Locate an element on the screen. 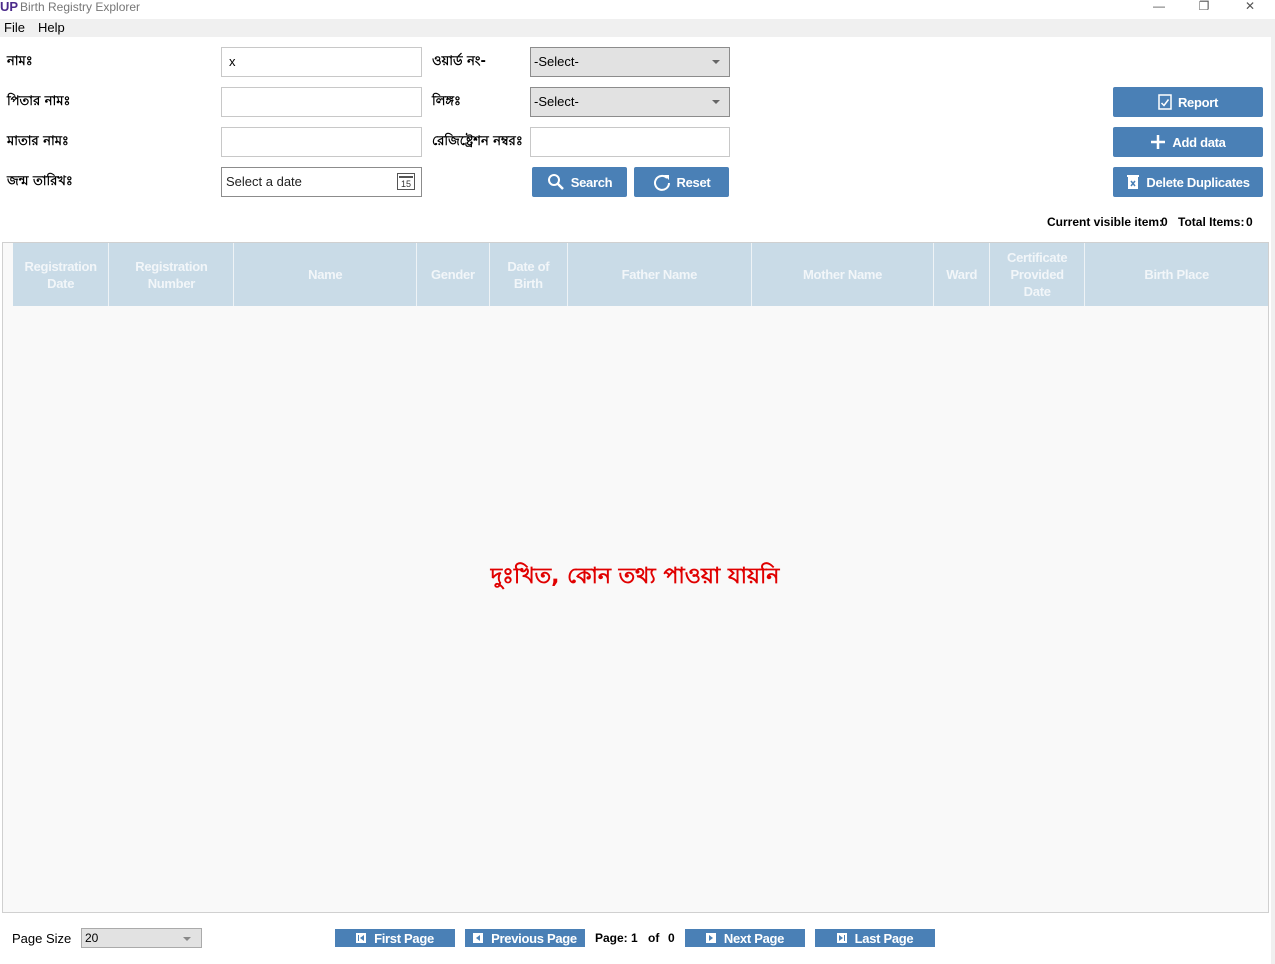 The width and height of the screenshot is (1275, 964). total-pages: 0 is located at coordinates (671, 938).